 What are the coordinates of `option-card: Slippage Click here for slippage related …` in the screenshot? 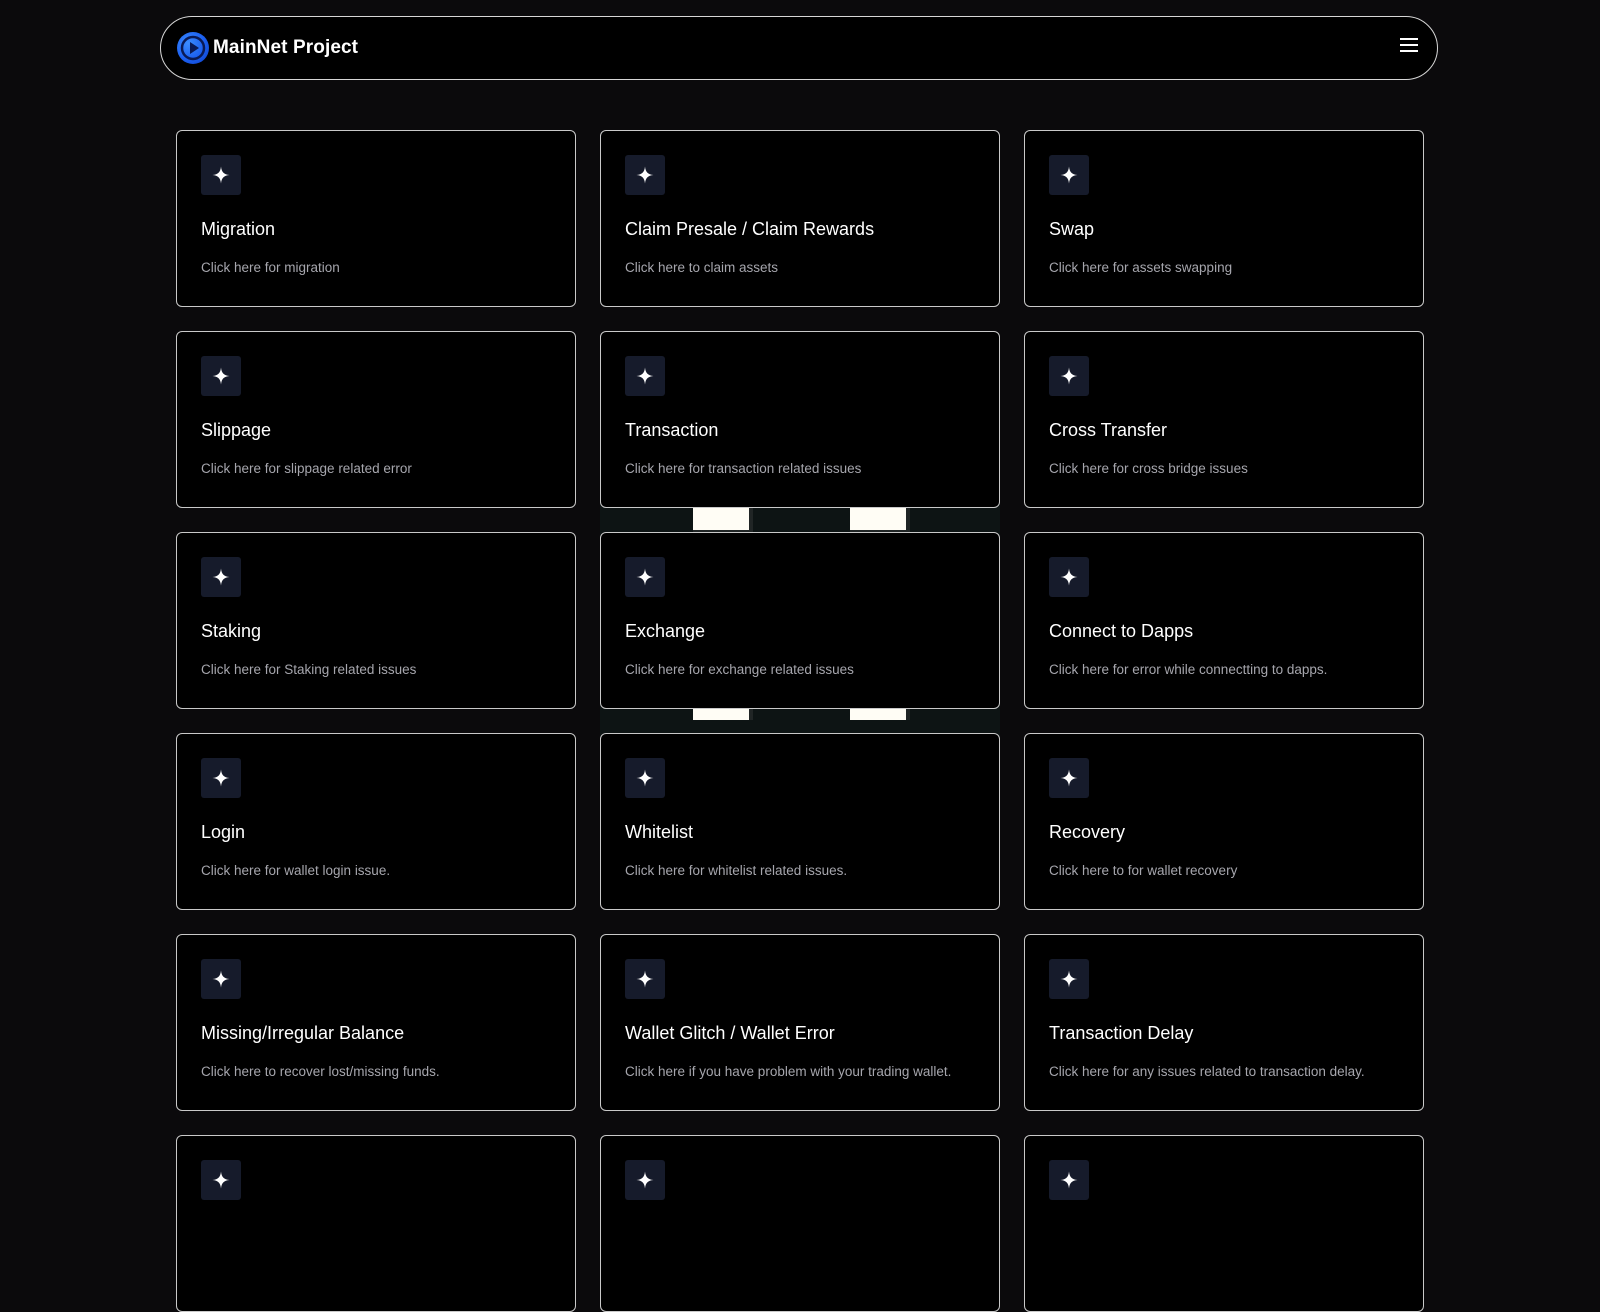 It's located at (376, 419).